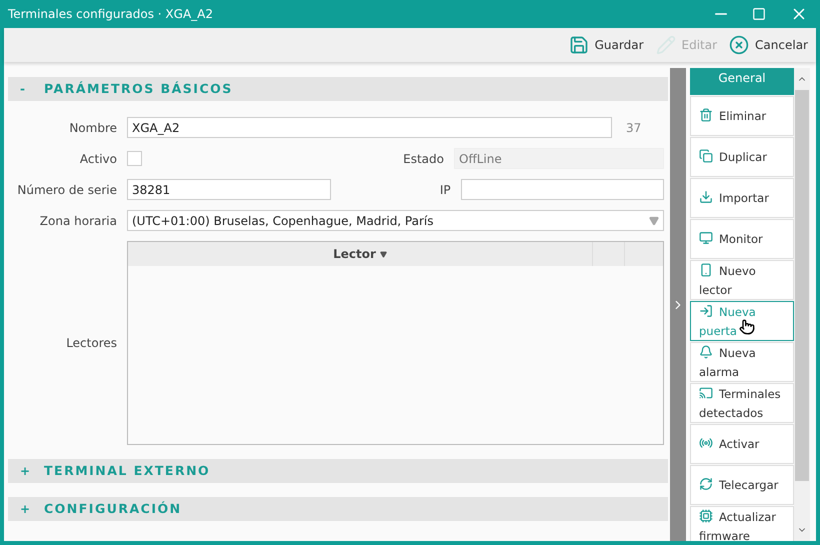  What do you see at coordinates (706, 516) in the screenshot?
I see `chip-icon` at bounding box center [706, 516].